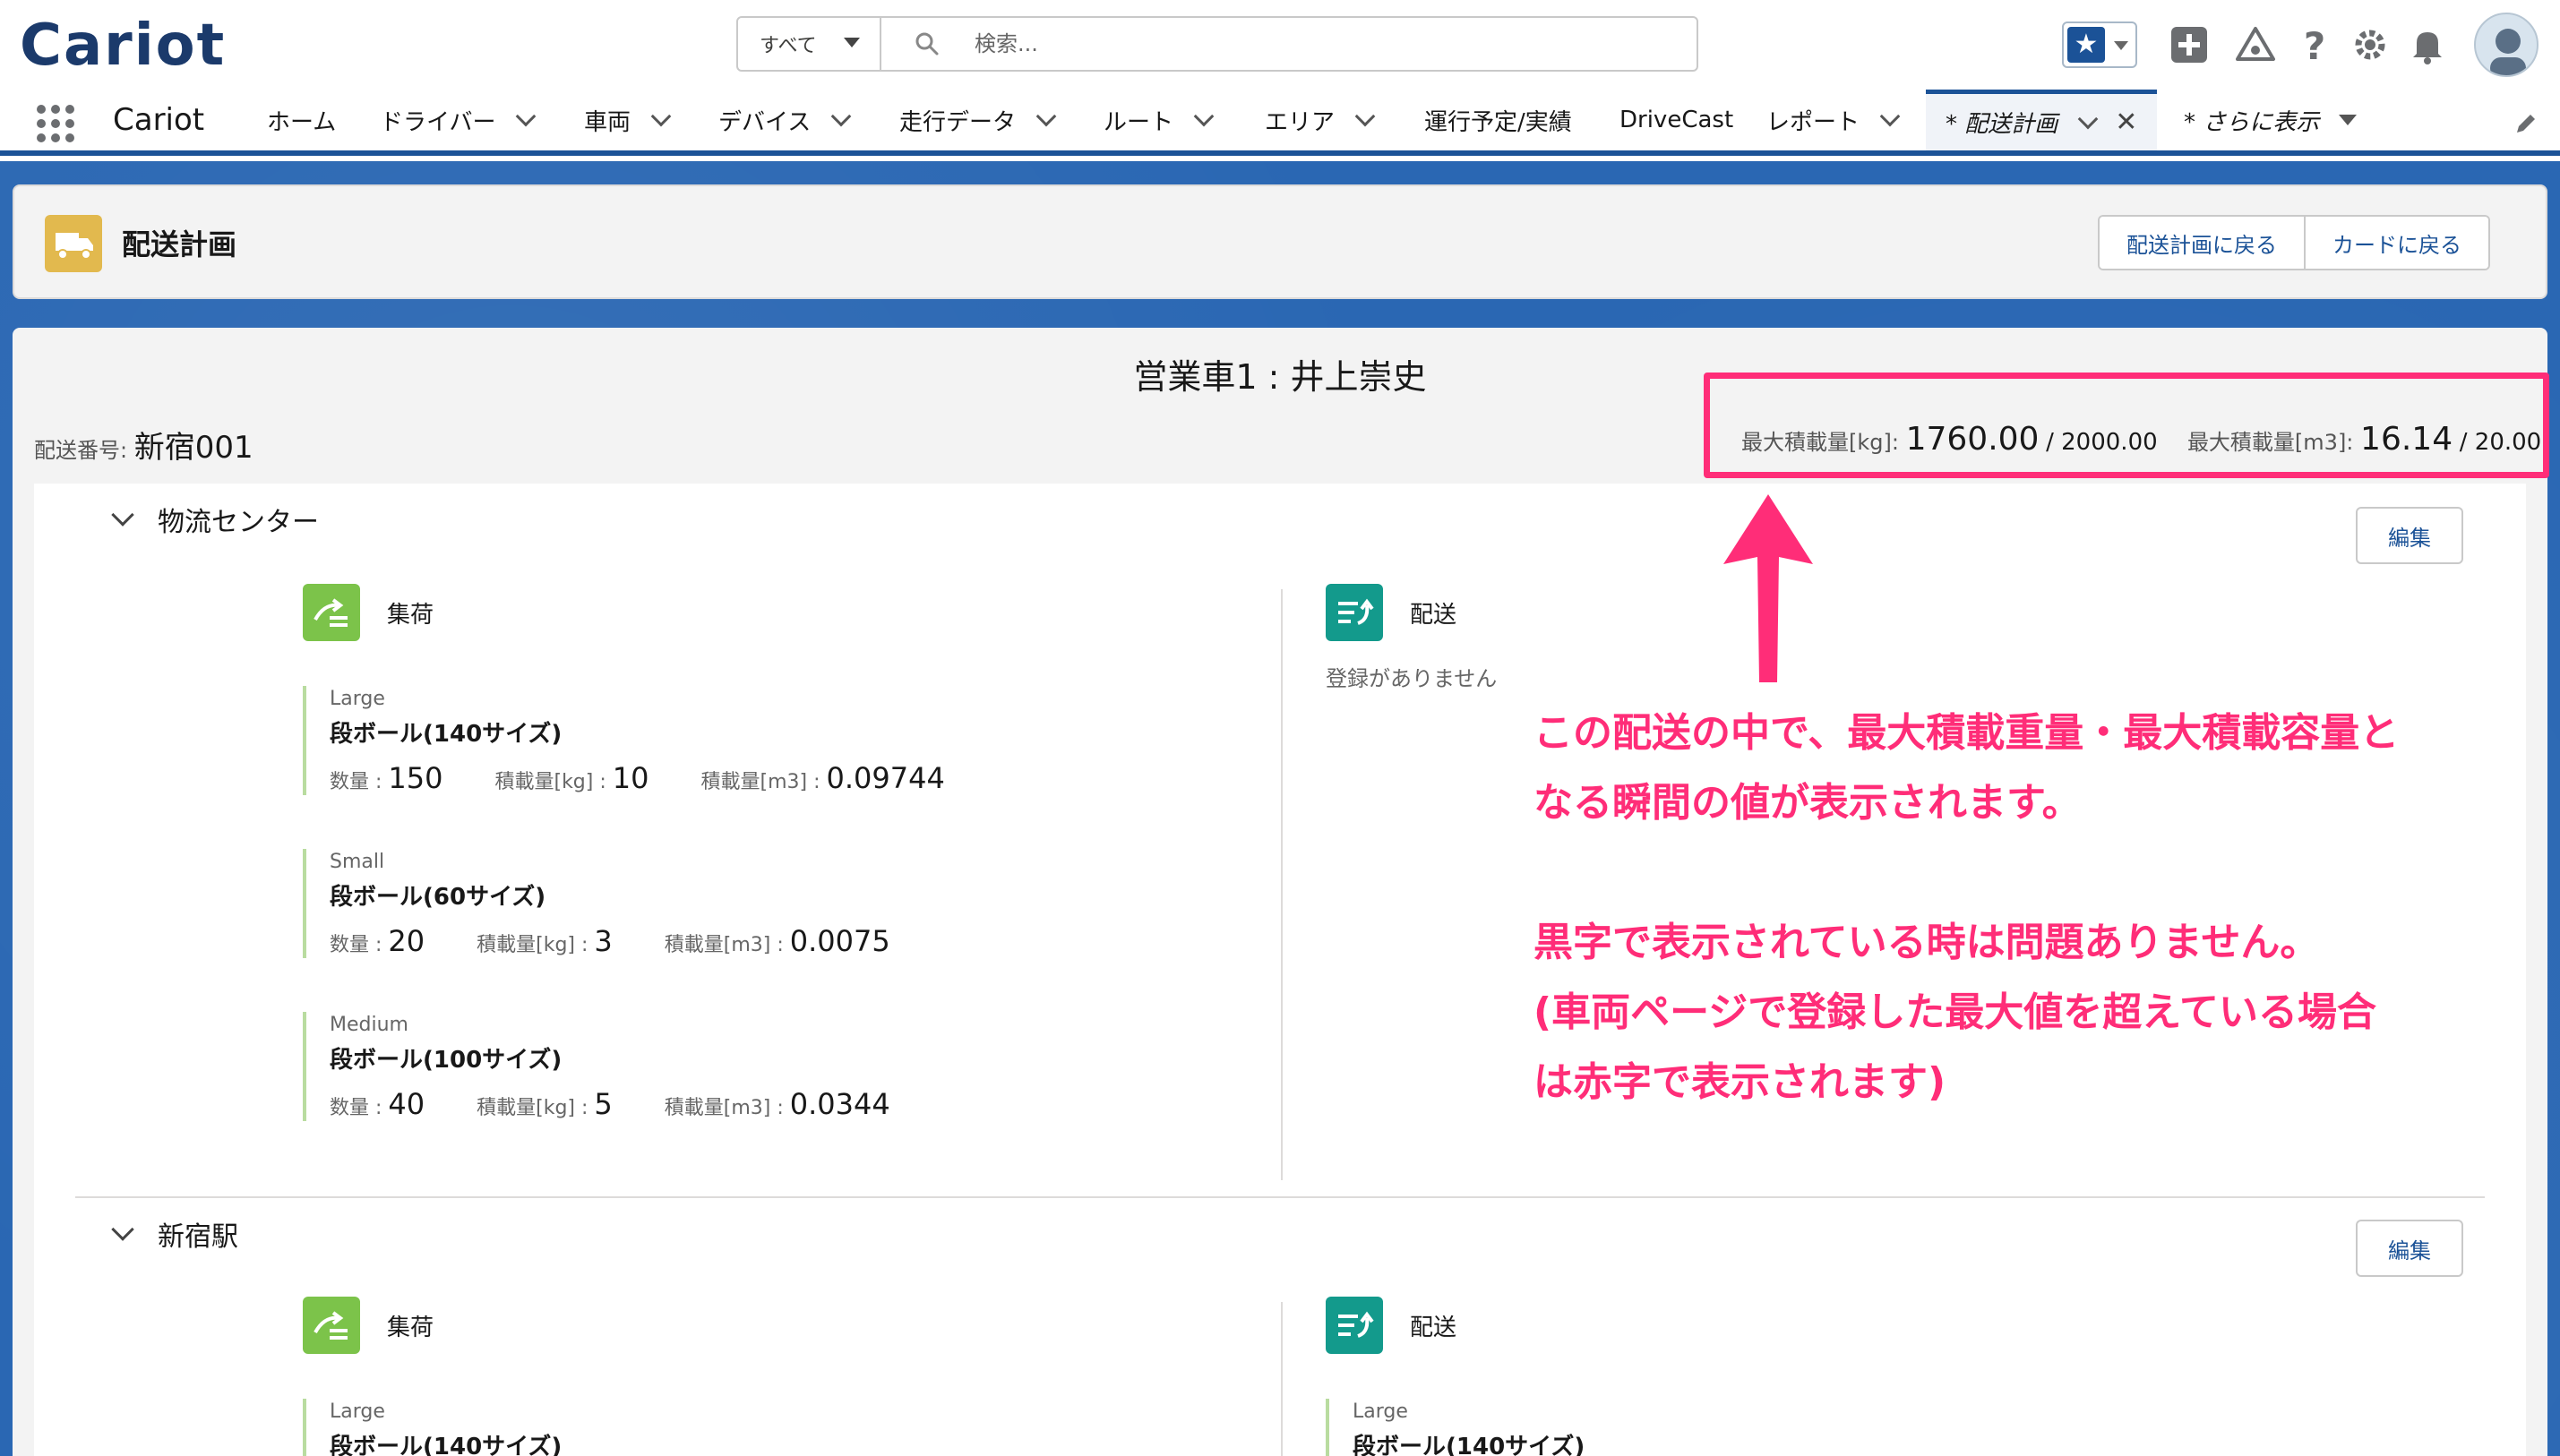 This screenshot has height=1456, width=2560. What do you see at coordinates (604, 941) in the screenshot?
I see `weight-value: 3` at bounding box center [604, 941].